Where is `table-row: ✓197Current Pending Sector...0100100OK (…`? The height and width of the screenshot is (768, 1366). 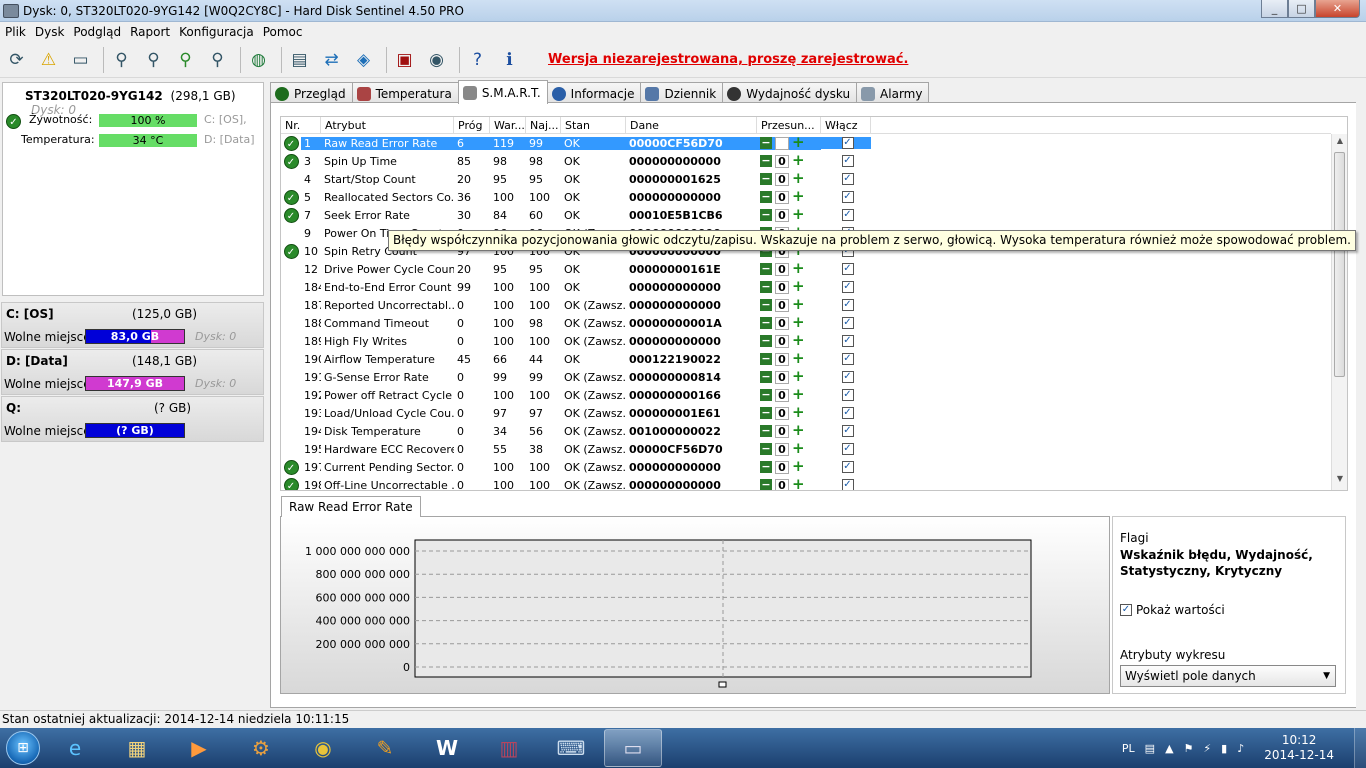 table-row: ✓197Current Pending Sector...0100100OK (… is located at coordinates (806, 467).